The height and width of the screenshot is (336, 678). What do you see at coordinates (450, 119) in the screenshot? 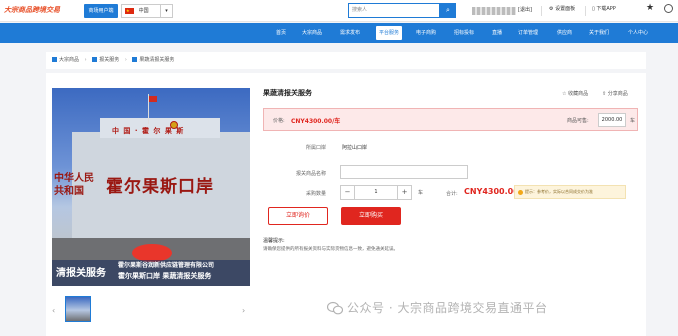
I see `price-box: 价格: CNY4300.00/车 商品可售: 2000.00 车` at bounding box center [450, 119].